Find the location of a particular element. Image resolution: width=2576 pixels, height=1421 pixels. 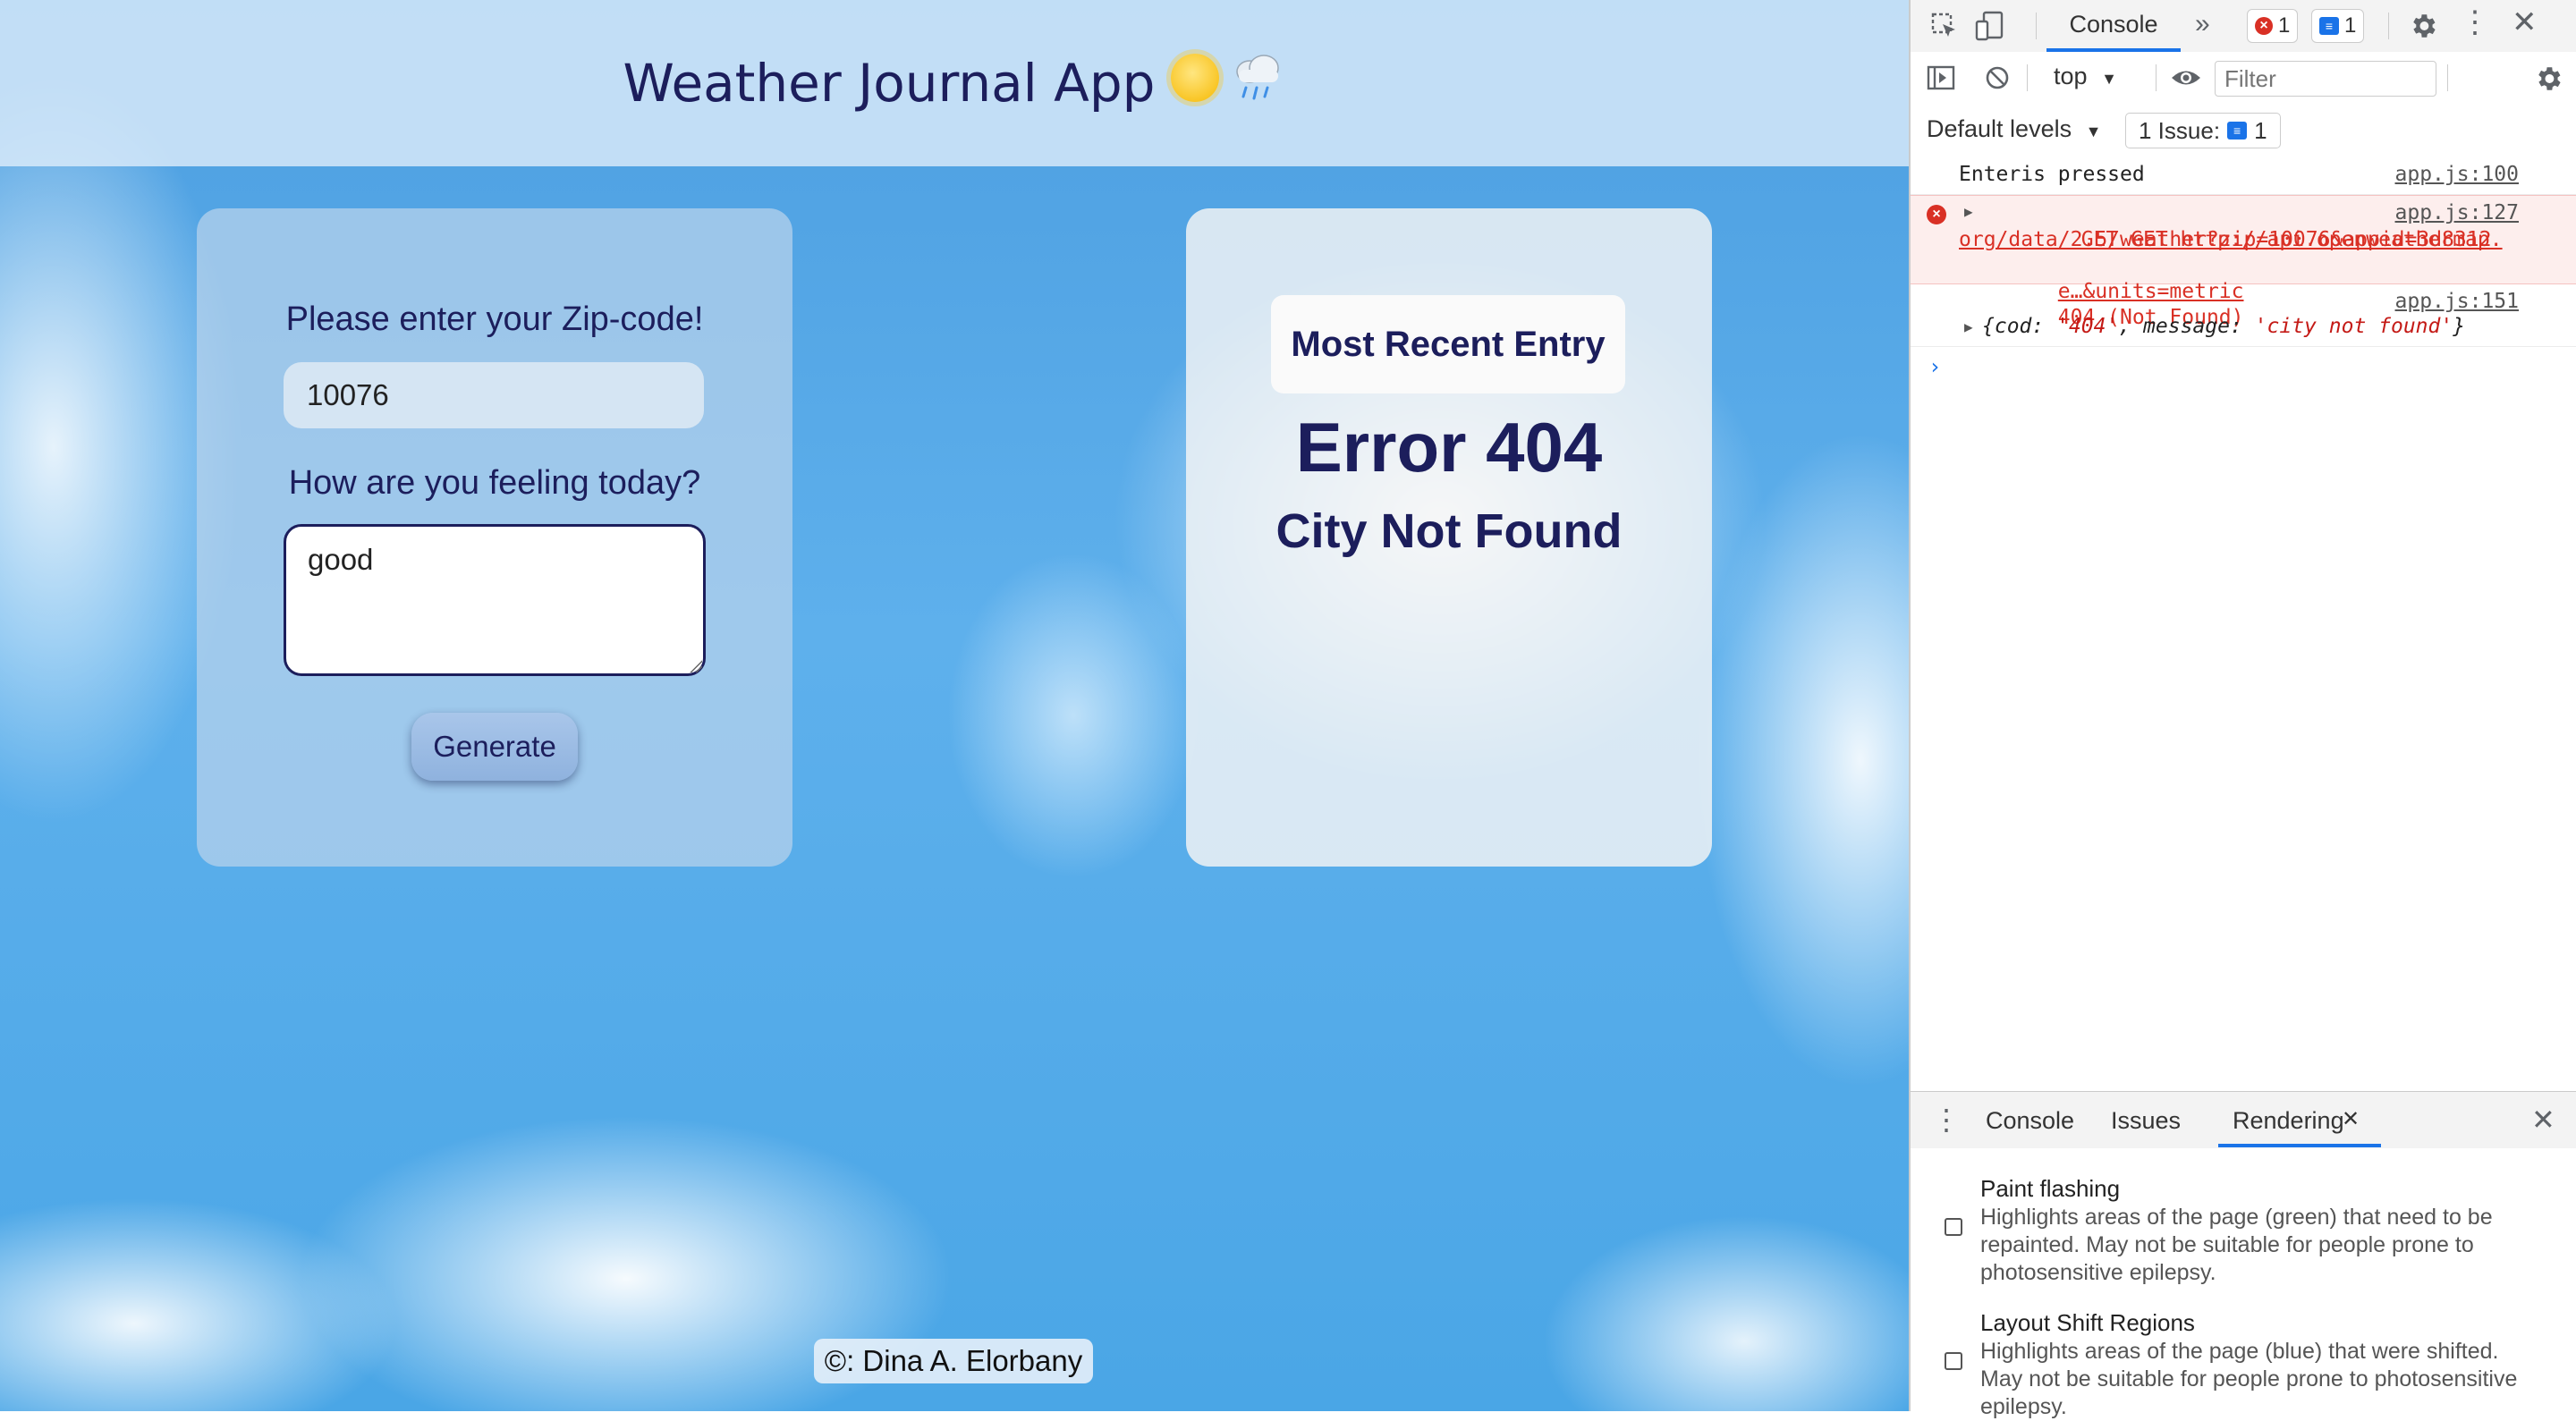

app-header: Weather Journal App is located at coordinates (954, 83).